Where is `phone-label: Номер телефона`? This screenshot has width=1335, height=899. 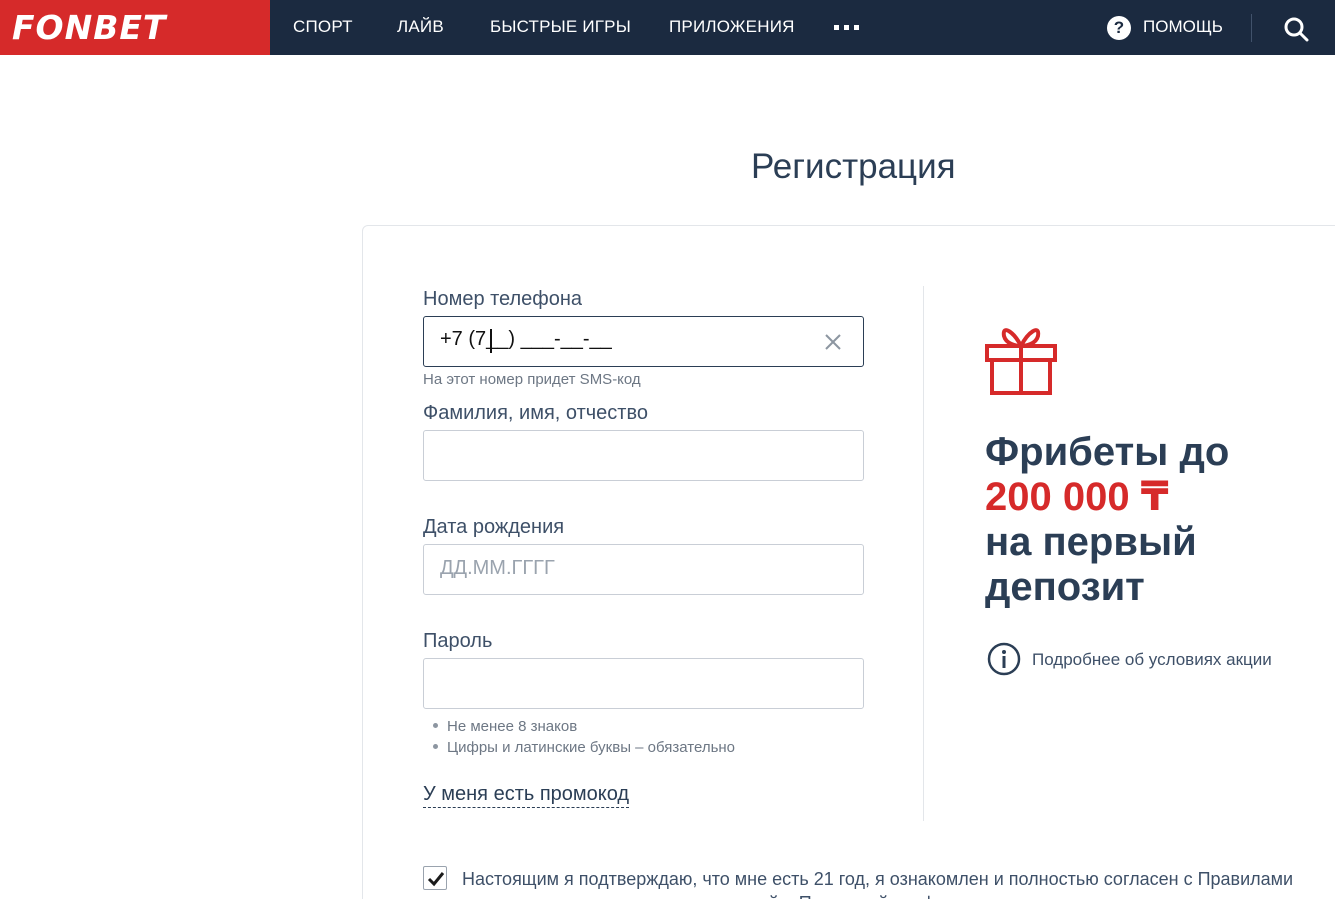 phone-label: Номер телефона is located at coordinates (503, 299).